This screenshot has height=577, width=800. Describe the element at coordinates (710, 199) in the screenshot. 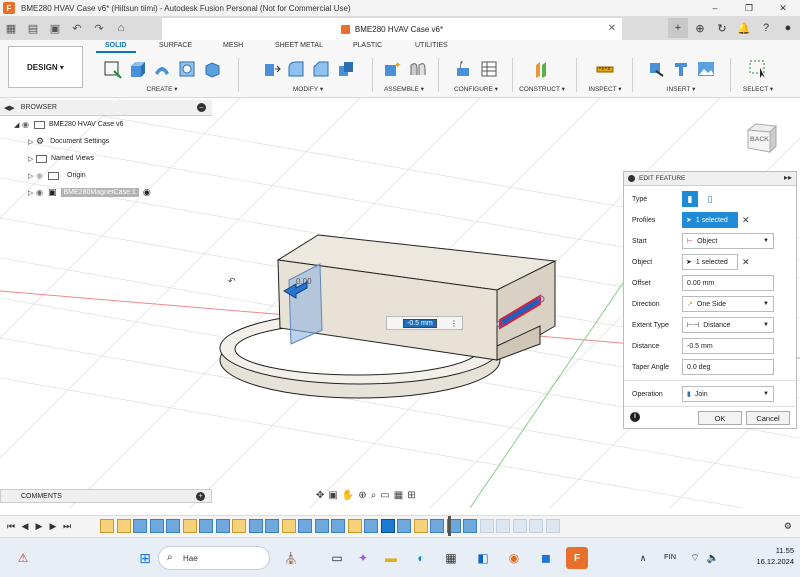

I see `type-thin-icon: ▯` at that location.